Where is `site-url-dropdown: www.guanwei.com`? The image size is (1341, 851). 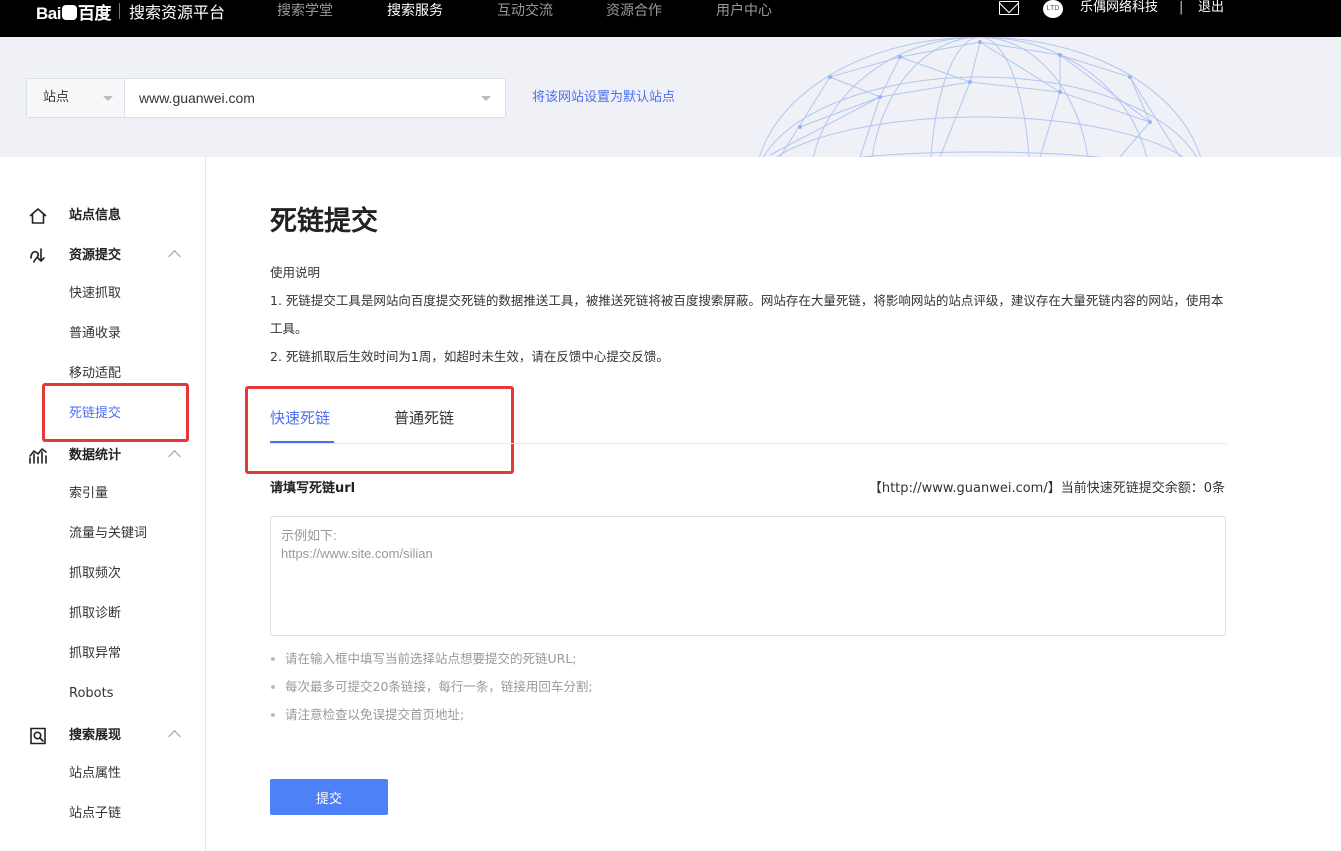
site-url-dropdown: www.guanwei.com is located at coordinates (315, 98).